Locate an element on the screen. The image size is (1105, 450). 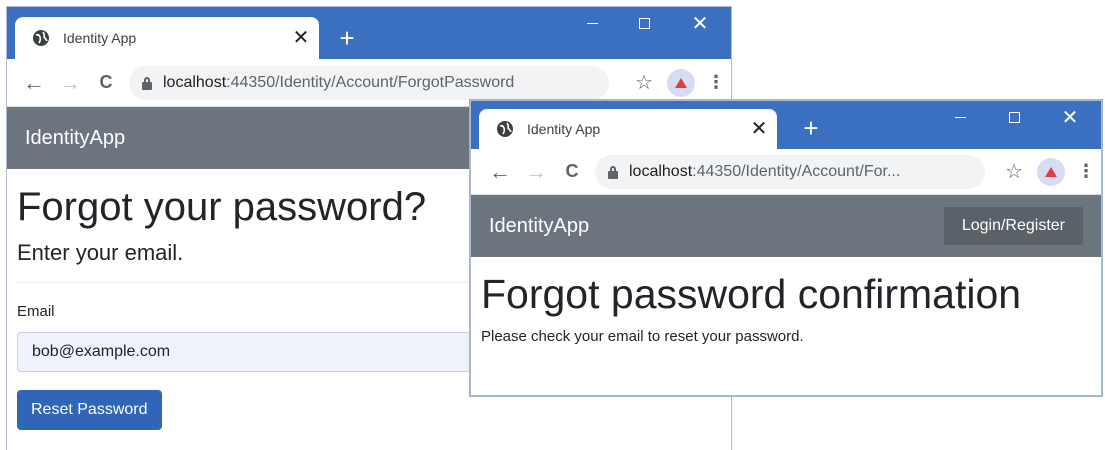
url-path: :44350/Identity/Account/ForgotPassword is located at coordinates (370, 82).